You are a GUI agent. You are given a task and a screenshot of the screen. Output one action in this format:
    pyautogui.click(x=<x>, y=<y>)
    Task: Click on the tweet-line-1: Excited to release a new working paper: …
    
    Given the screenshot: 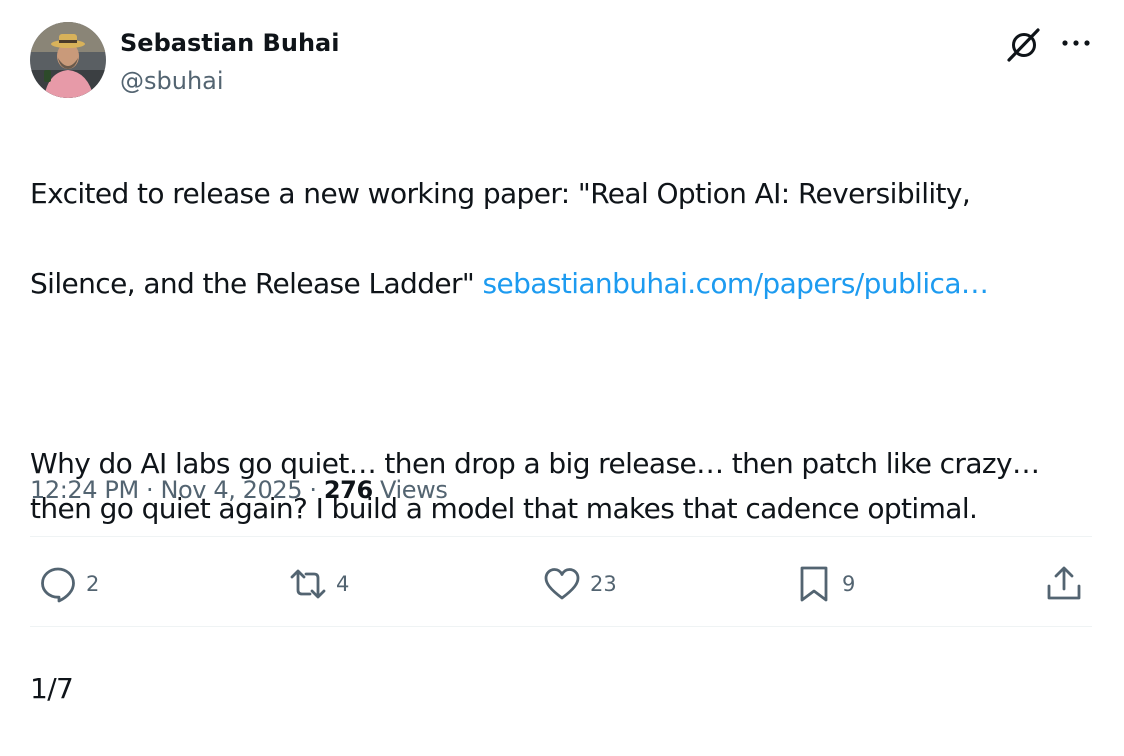 What is the action you would take?
    pyautogui.click(x=500, y=193)
    